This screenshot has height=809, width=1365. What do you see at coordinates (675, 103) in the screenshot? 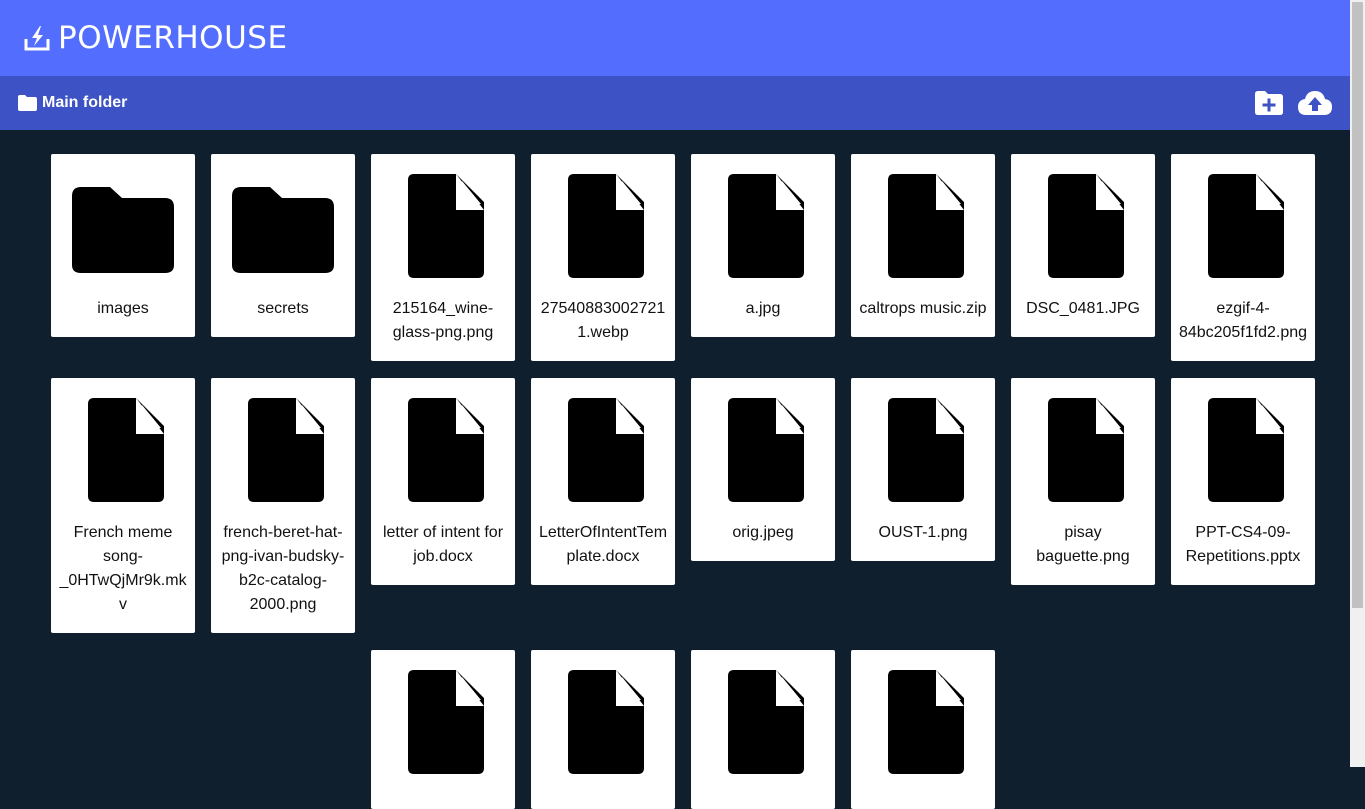
I see `path-bar: Main folder` at bounding box center [675, 103].